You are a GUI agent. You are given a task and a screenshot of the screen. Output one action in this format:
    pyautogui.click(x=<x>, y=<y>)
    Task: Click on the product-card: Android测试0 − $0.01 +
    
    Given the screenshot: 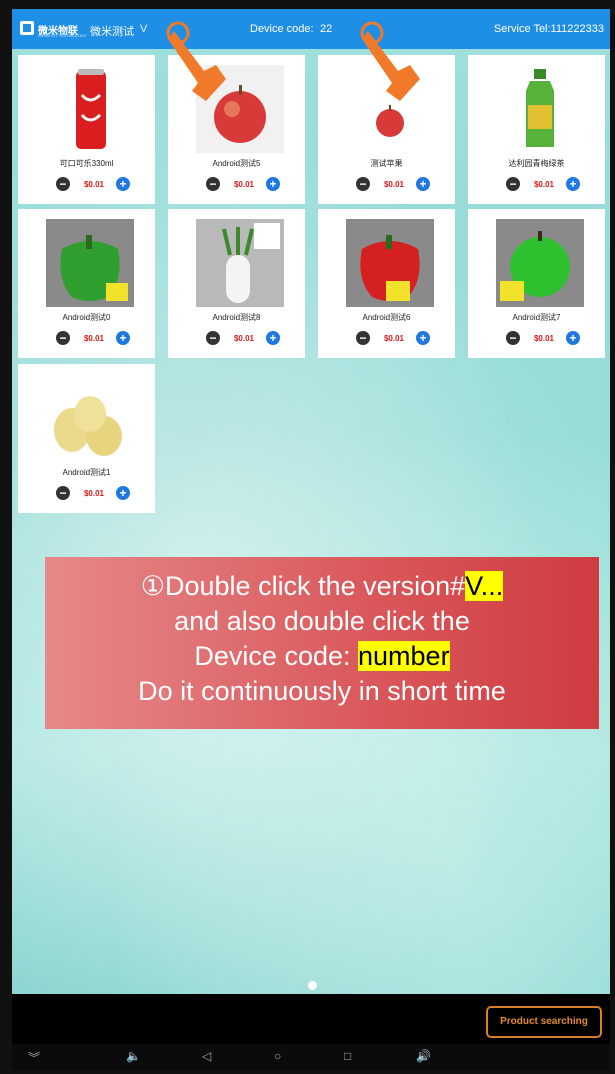 What is the action you would take?
    pyautogui.click(x=86, y=283)
    